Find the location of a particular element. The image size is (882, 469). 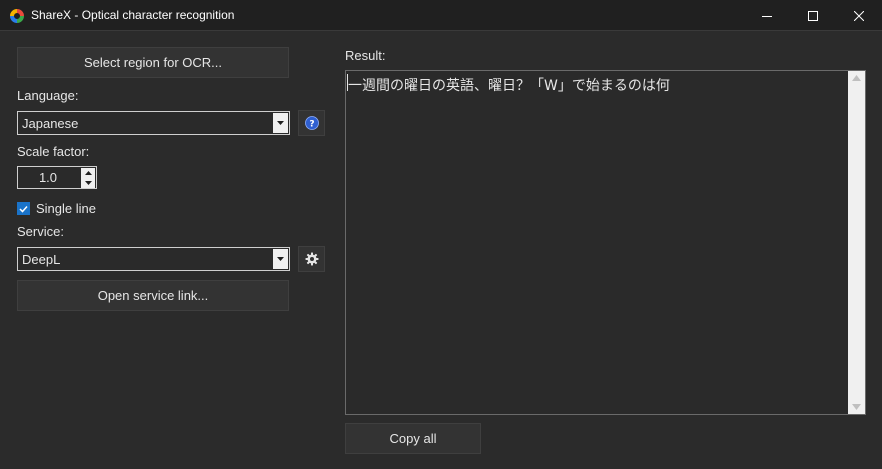

language-help-button: ? is located at coordinates (311, 123).